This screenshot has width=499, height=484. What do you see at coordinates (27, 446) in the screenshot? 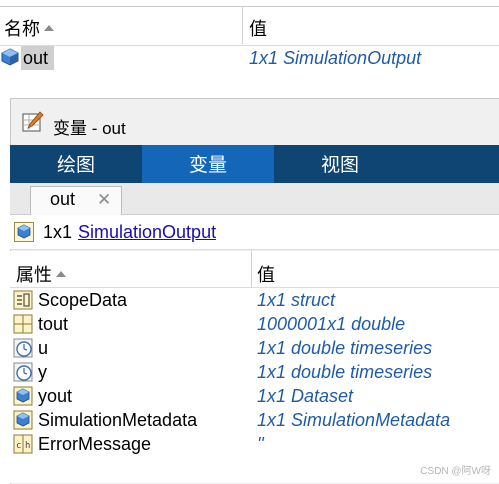
I see `svg-text: h` at bounding box center [27, 446].